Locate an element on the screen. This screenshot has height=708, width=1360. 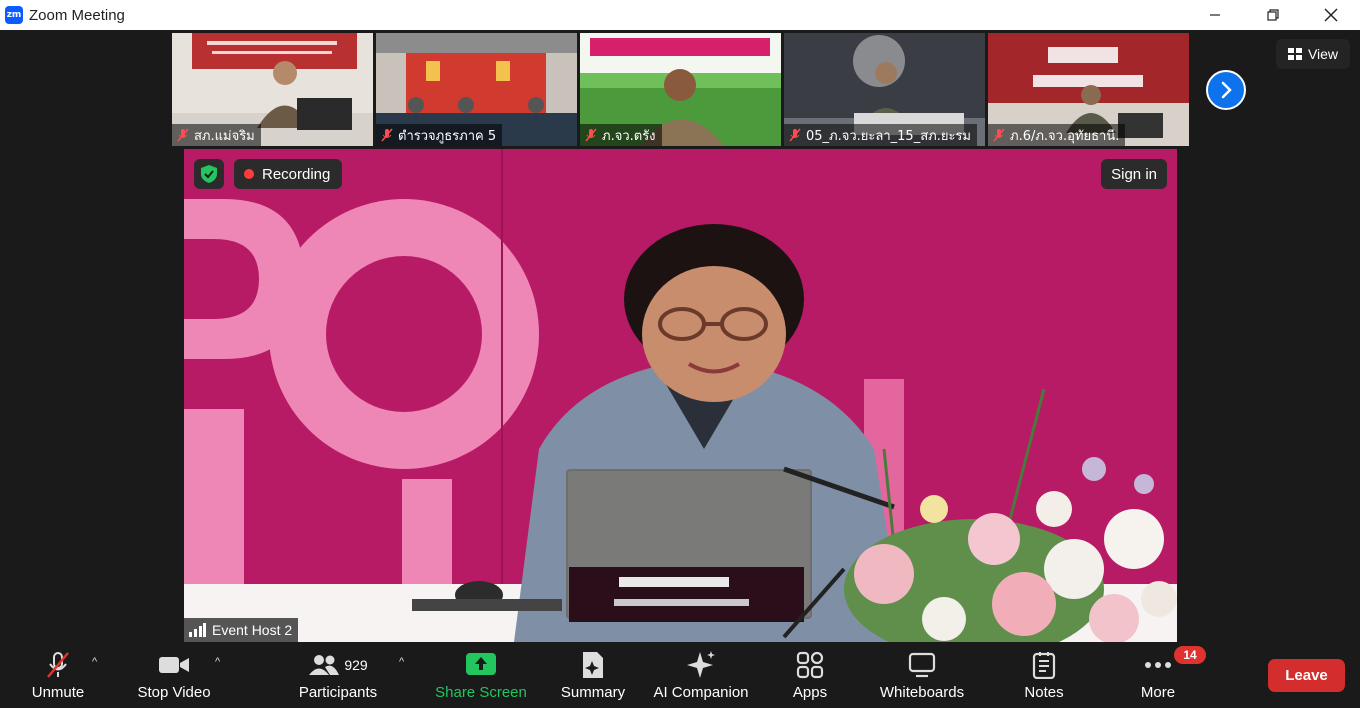
security-shield-button is located at coordinates (209, 174).